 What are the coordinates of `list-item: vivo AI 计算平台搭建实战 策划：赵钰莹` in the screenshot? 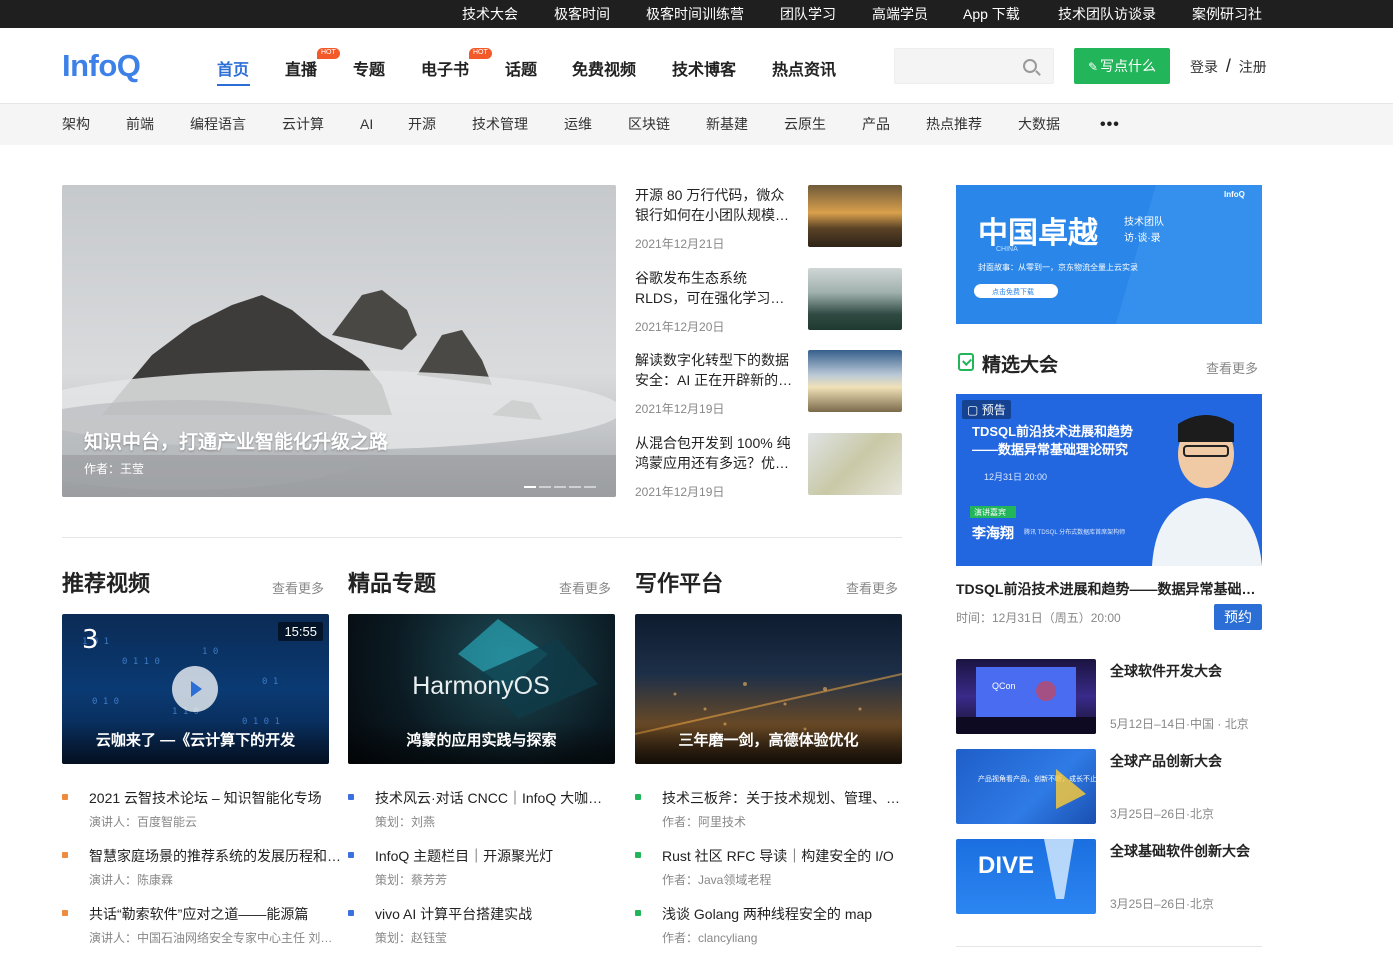 It's located at (482, 927).